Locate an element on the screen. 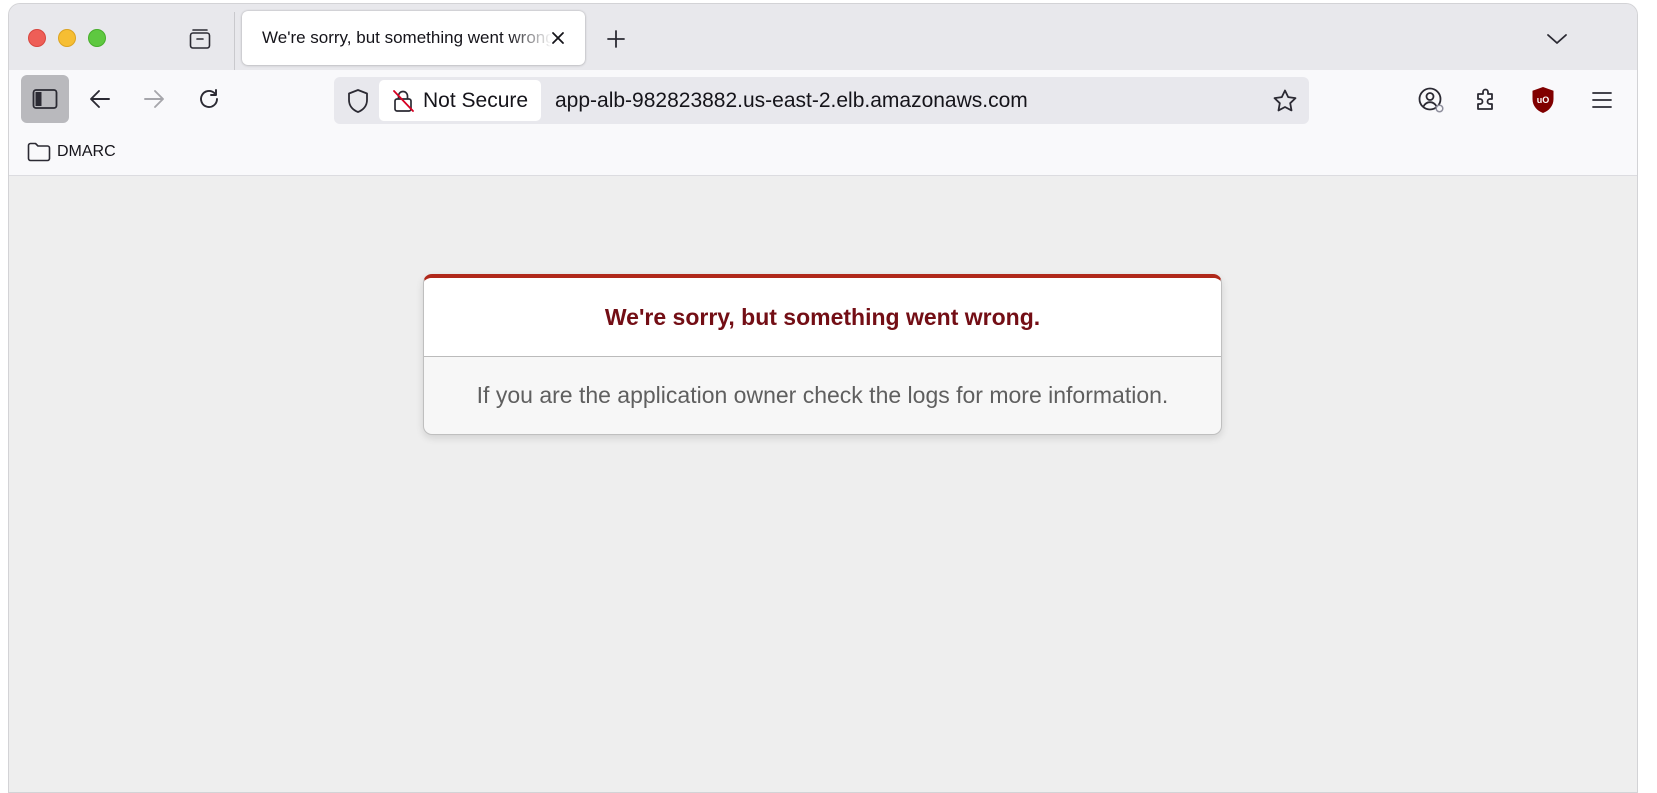  bookmarks-toolbar: DMARC is located at coordinates (823, 153).